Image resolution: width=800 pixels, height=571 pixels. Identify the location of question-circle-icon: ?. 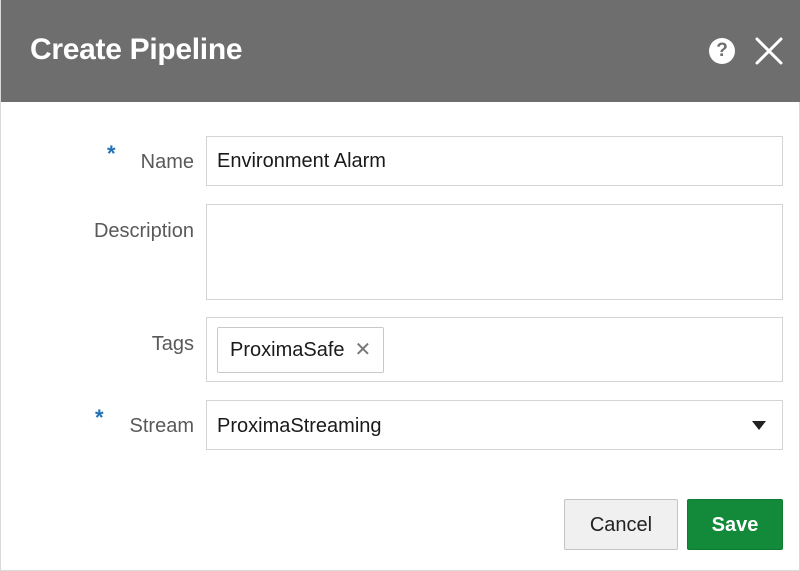
(722, 51).